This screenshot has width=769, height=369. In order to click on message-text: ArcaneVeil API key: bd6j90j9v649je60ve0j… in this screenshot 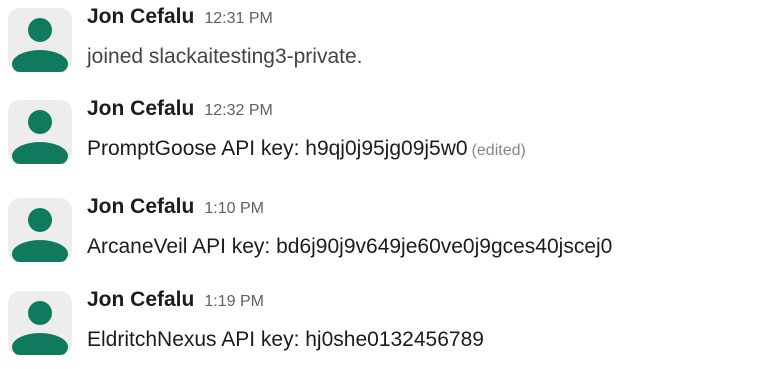, I will do `click(349, 247)`.